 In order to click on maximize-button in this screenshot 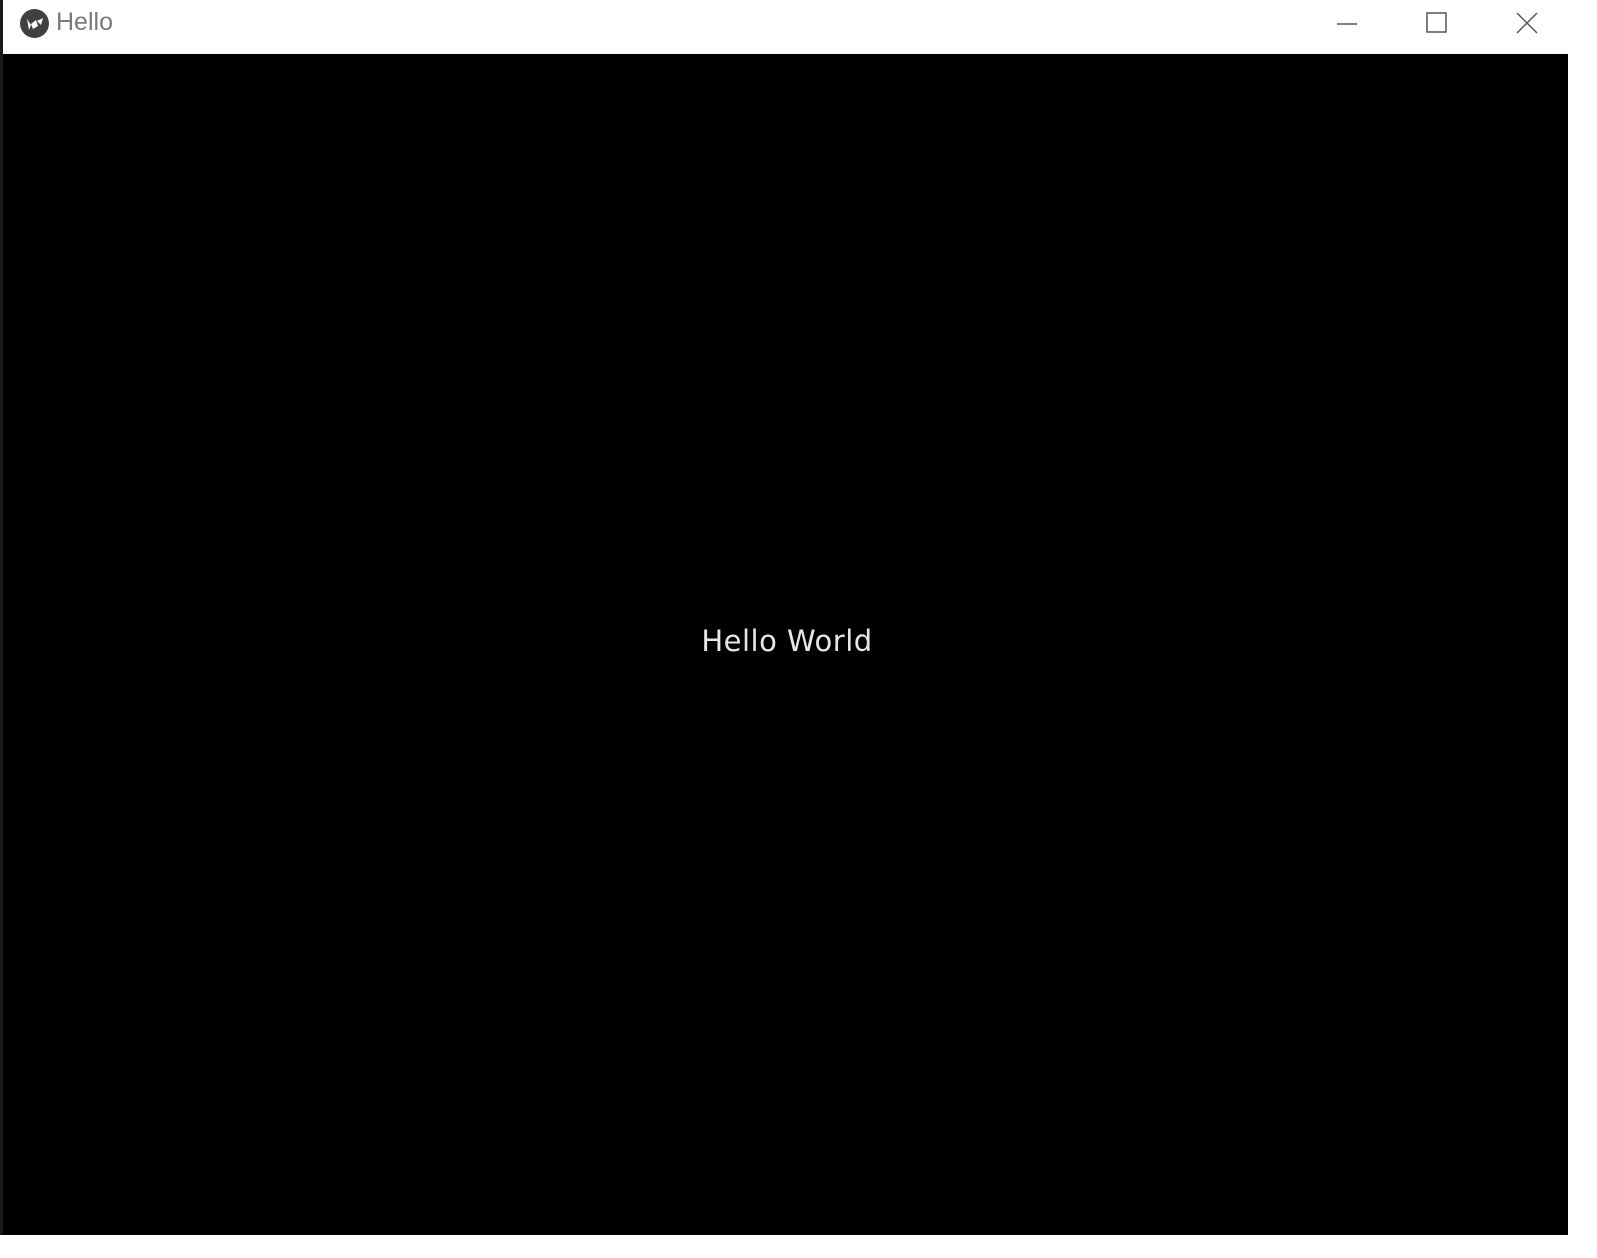, I will do `click(1437, 23)`.